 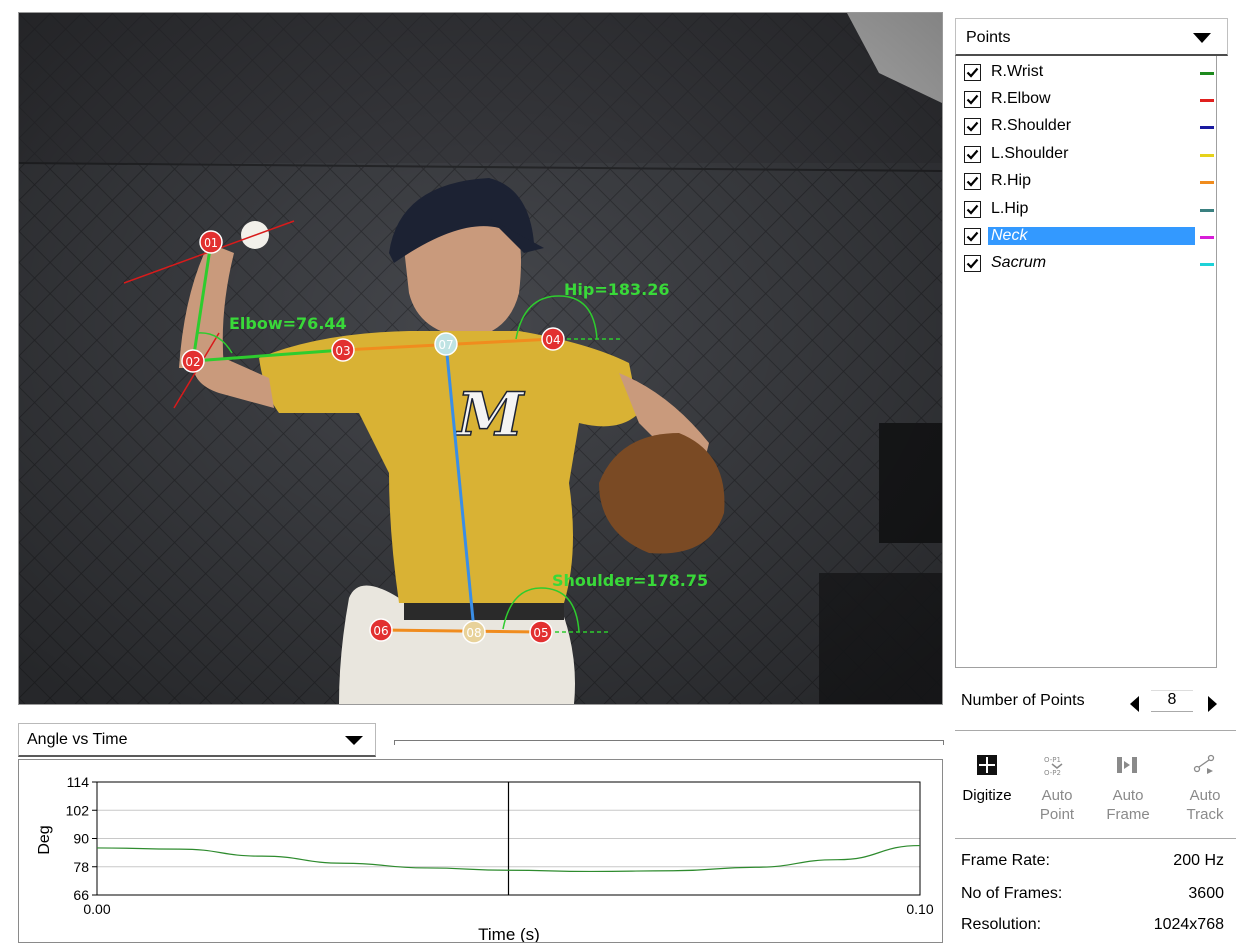 I want to click on marker-05: 05, so click(x=541, y=632).